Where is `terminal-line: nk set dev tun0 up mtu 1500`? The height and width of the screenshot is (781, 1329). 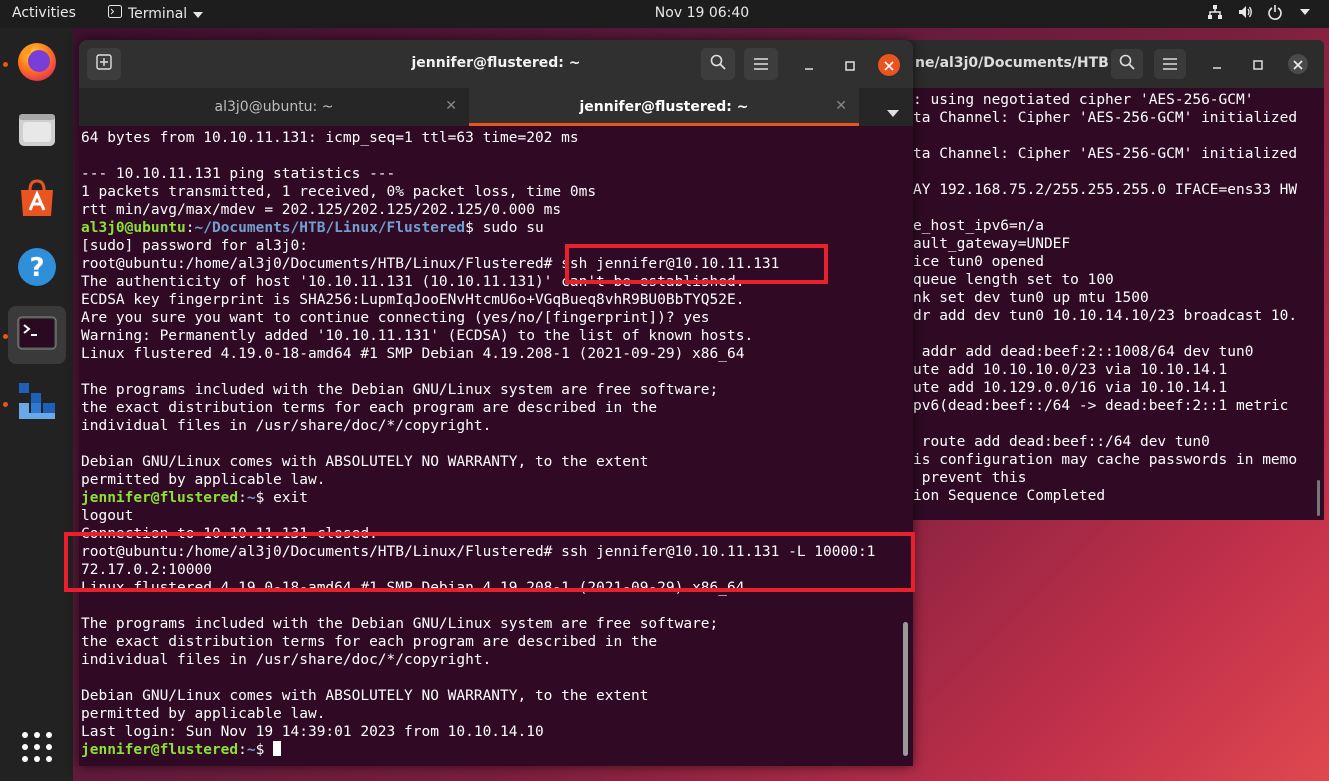 terminal-line: nk set dev tun0 up mtu 1500 is located at coordinates (1031, 298).